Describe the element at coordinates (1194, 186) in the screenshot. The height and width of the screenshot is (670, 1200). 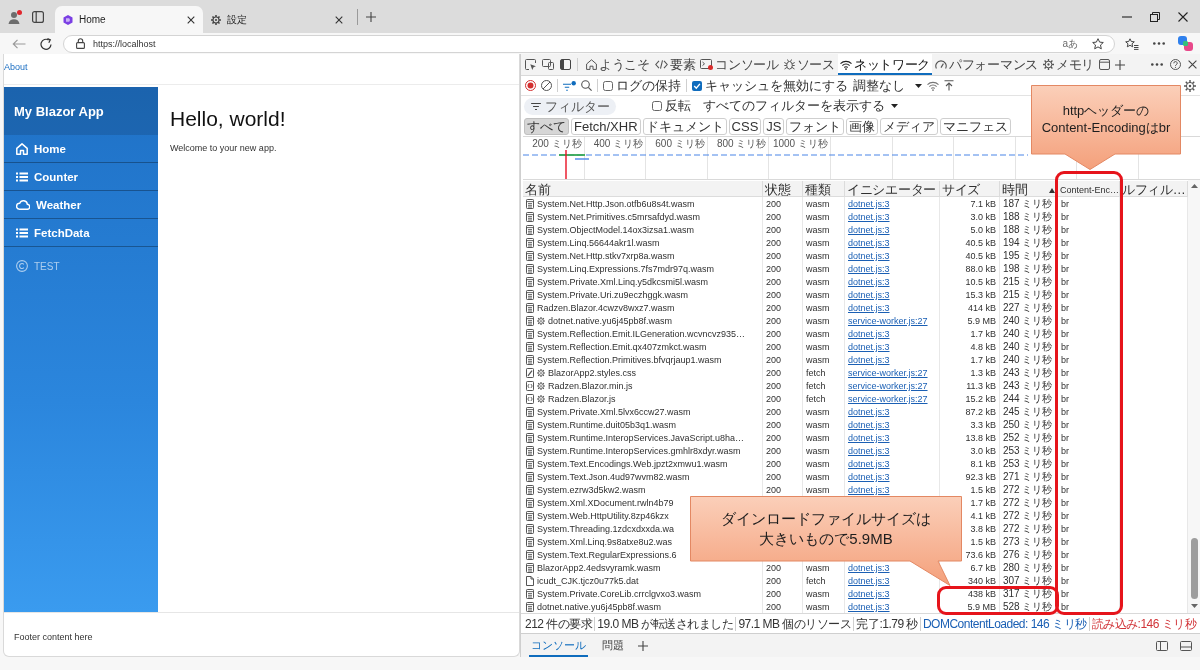
I see `arrow-up-icon` at that location.